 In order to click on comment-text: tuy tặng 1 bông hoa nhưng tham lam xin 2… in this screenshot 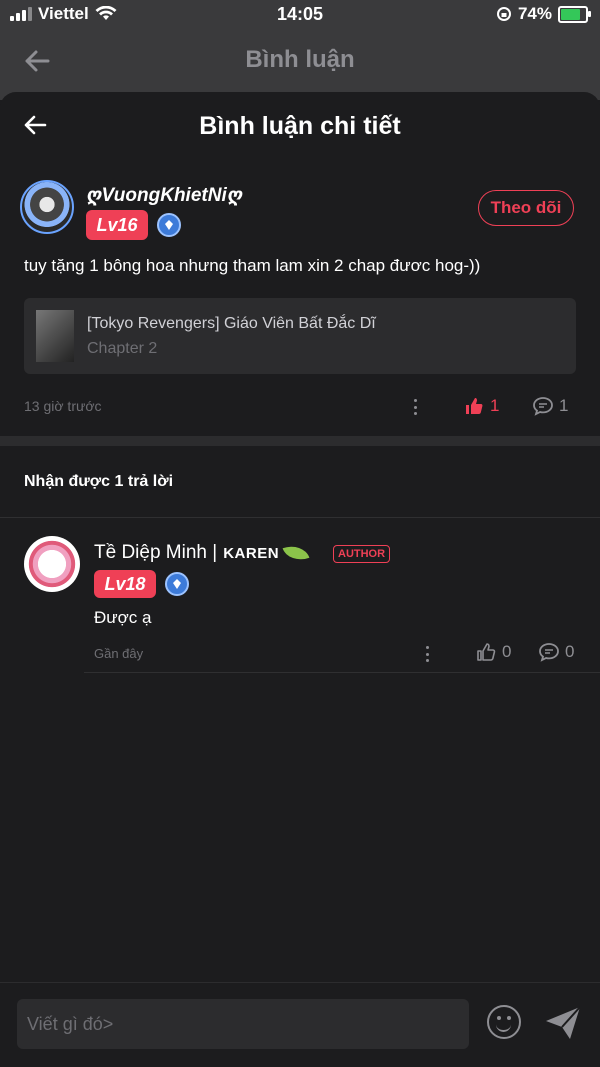, I will do `click(252, 265)`.